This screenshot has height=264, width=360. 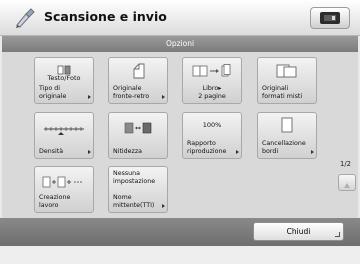 I want to click on scroll-up-button, so click(x=347, y=182).